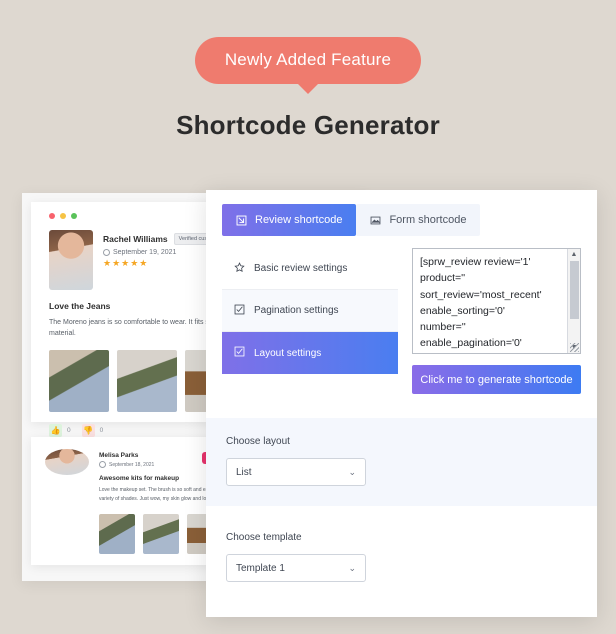 The height and width of the screenshot is (634, 616). Describe the element at coordinates (260, 568) in the screenshot. I see `template-select-value: Template 1` at that location.